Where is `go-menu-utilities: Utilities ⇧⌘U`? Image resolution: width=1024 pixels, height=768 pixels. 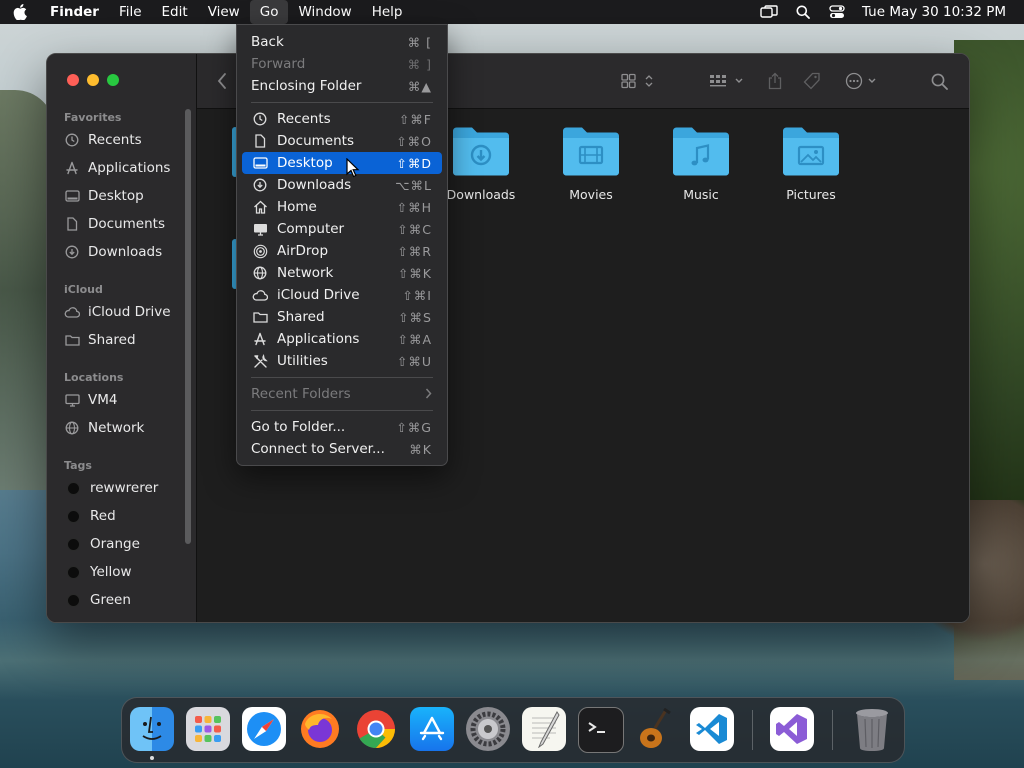 go-menu-utilities: Utilities ⇧⌘U is located at coordinates (342, 361).